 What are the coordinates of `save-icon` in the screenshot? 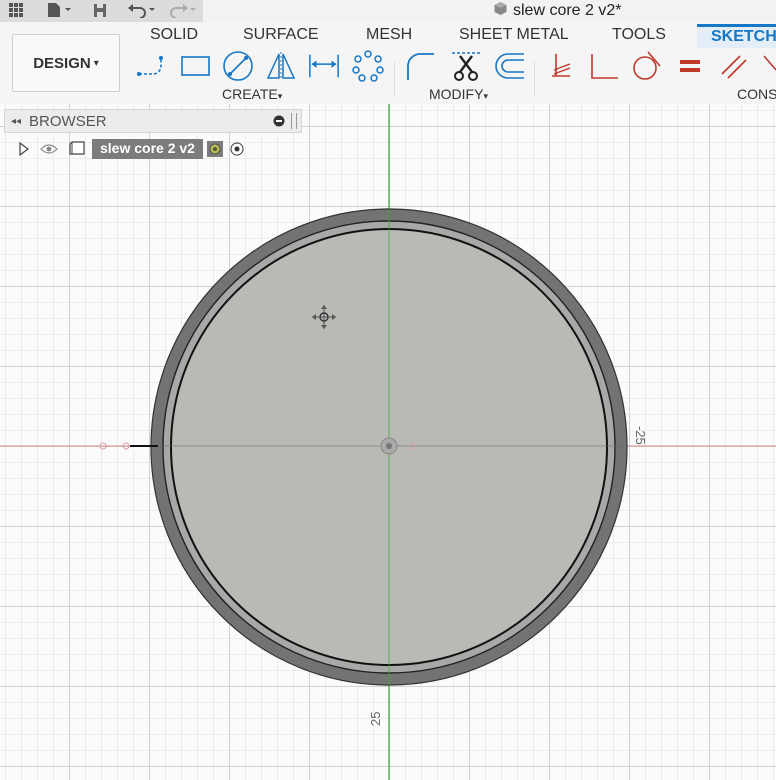 It's located at (100, 10).